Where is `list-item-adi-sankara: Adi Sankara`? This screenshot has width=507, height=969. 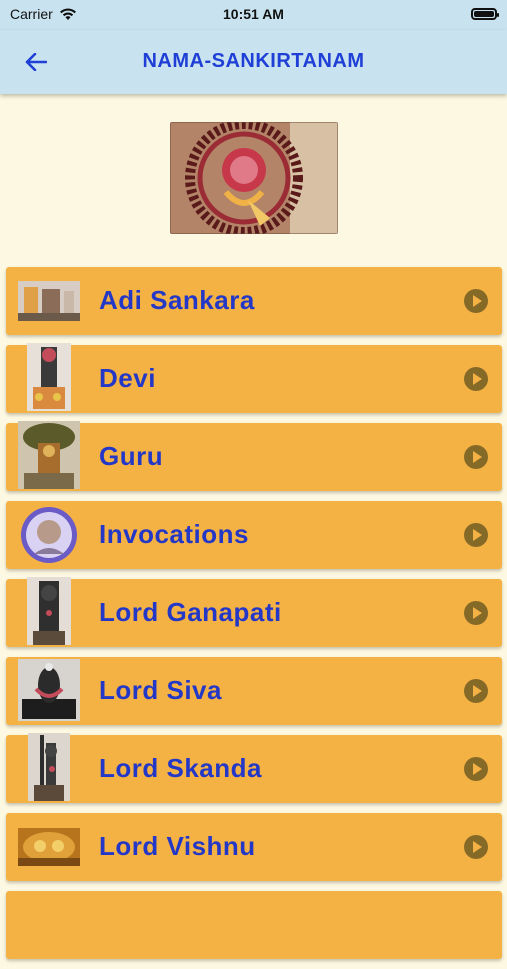
list-item-adi-sankara: Adi Sankara is located at coordinates (254, 301).